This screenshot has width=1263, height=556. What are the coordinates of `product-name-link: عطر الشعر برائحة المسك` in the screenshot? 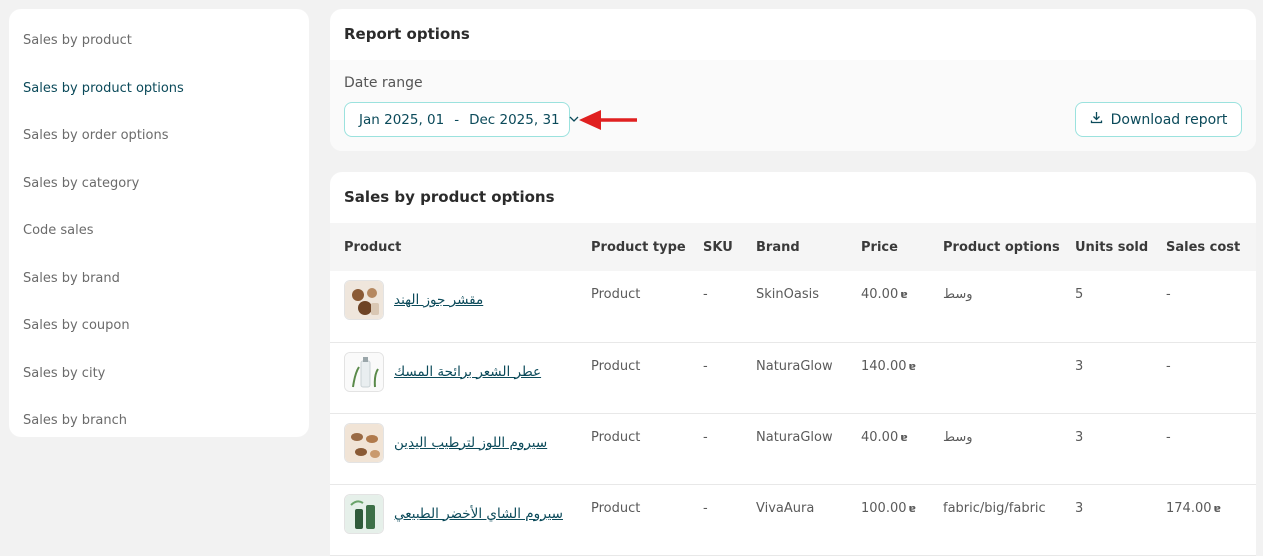 It's located at (467, 372).